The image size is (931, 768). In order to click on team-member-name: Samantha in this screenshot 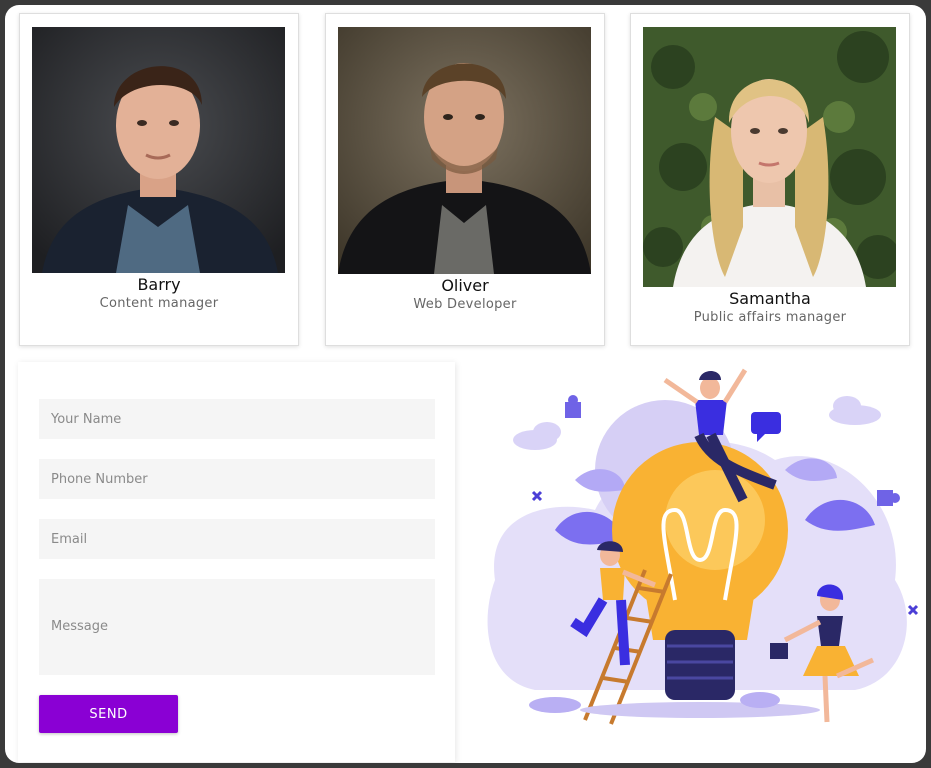, I will do `click(770, 298)`.